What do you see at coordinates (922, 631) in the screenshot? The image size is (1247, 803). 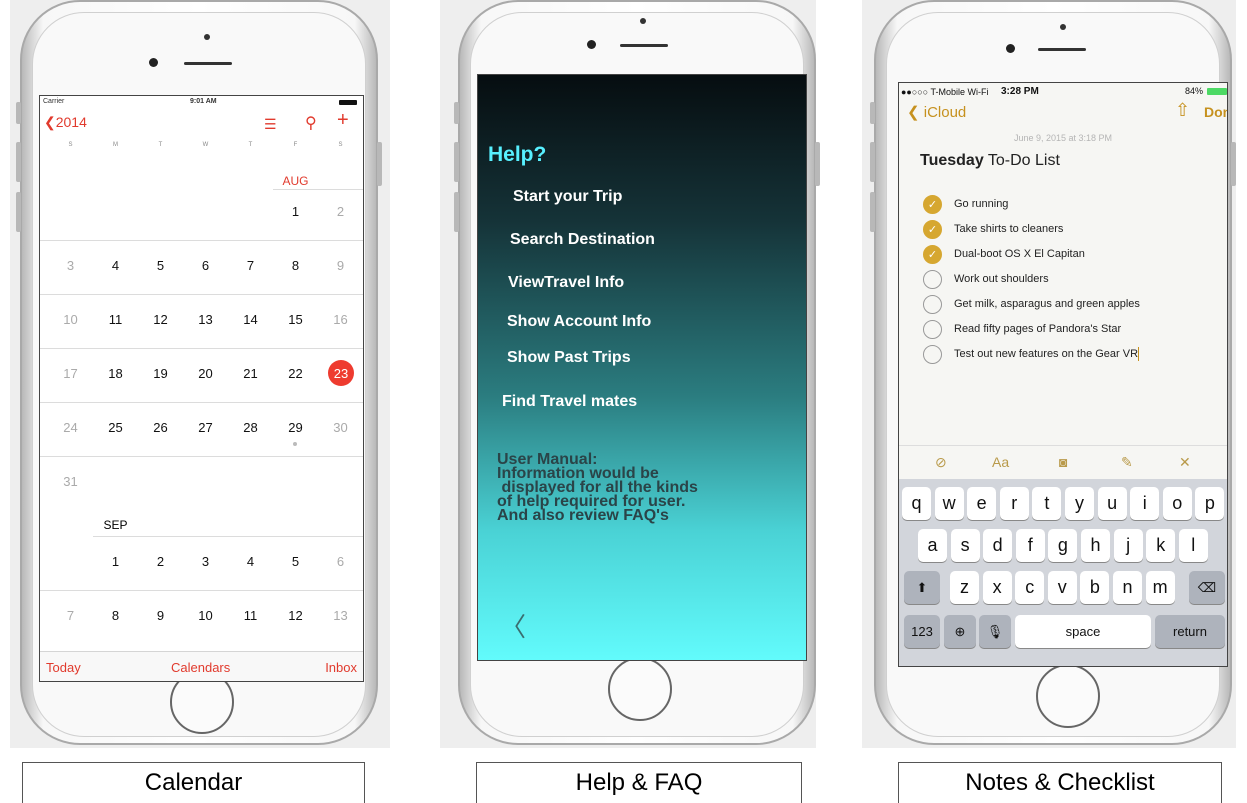 I see `numbers-key: 123` at bounding box center [922, 631].